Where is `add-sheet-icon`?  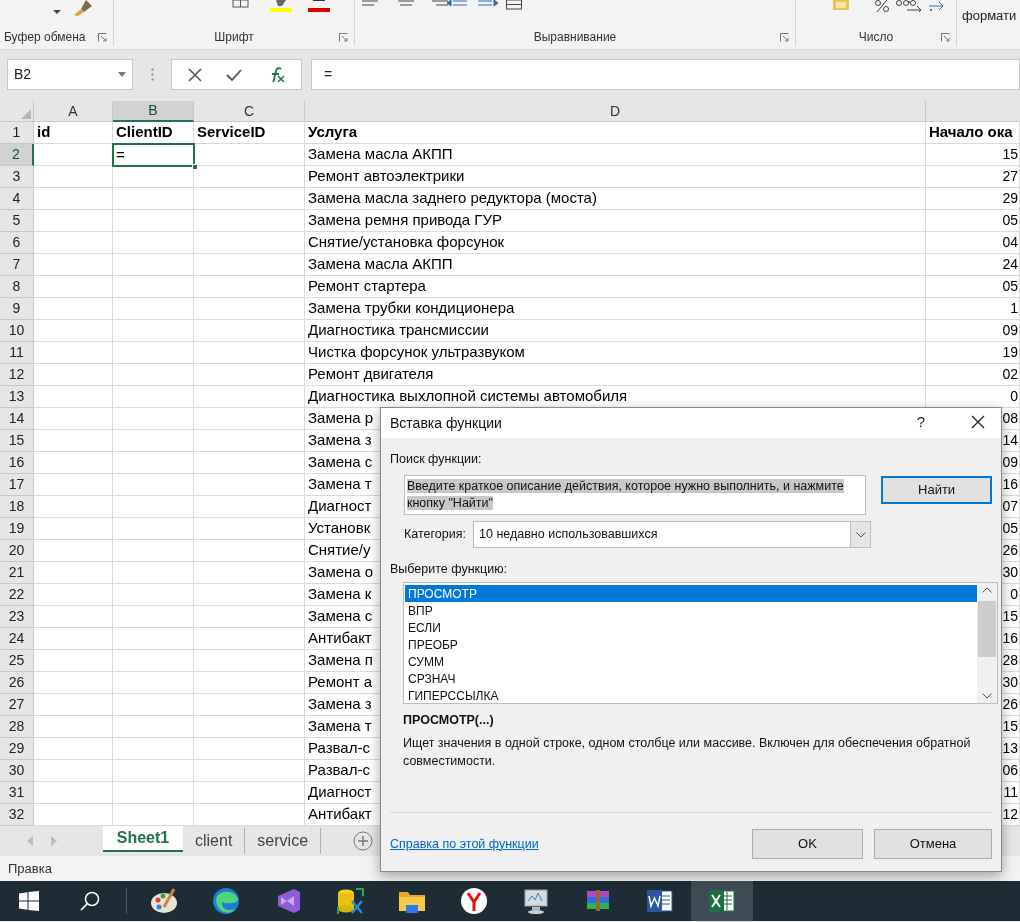 add-sheet-icon is located at coordinates (363, 841).